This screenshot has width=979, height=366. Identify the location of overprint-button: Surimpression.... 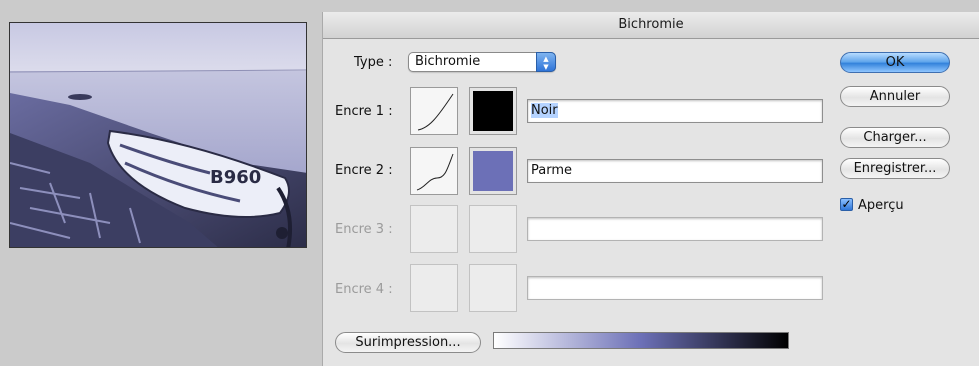
(408, 342).